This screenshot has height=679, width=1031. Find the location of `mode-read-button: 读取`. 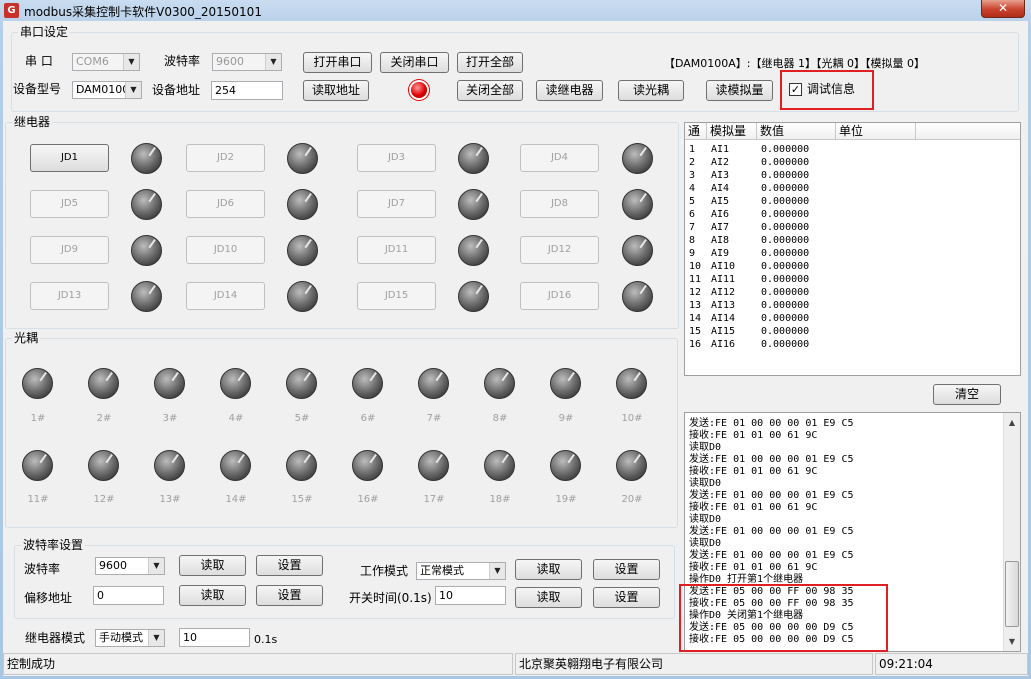

mode-read-button: 读取 is located at coordinates (548, 569).